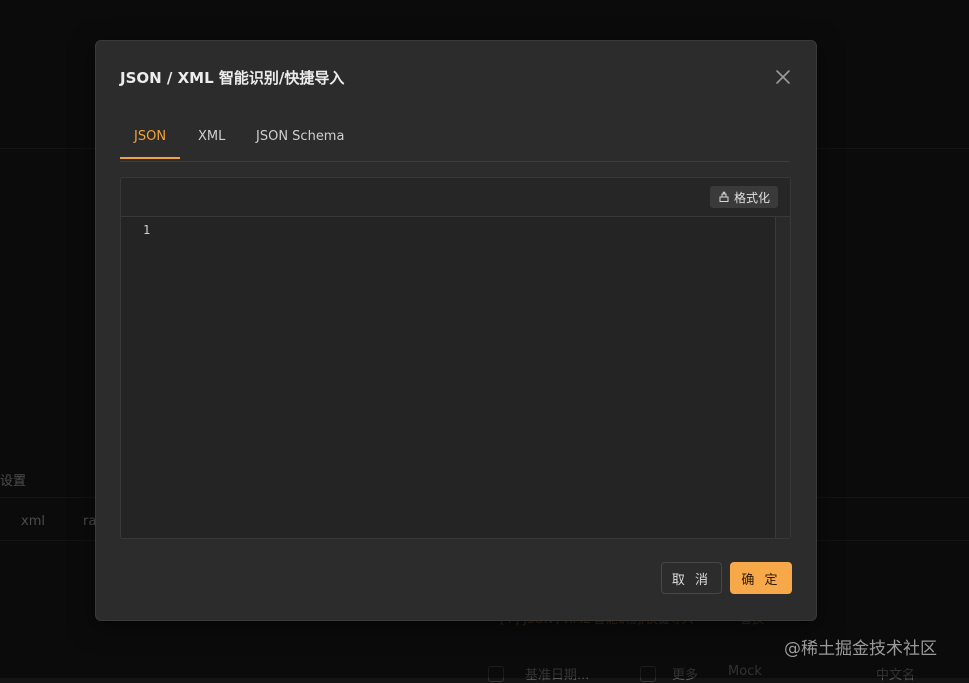 Image resolution: width=969 pixels, height=683 pixels. What do you see at coordinates (455, 143) in the screenshot?
I see `format-tabs: JSON XML JSON Schema` at bounding box center [455, 143].